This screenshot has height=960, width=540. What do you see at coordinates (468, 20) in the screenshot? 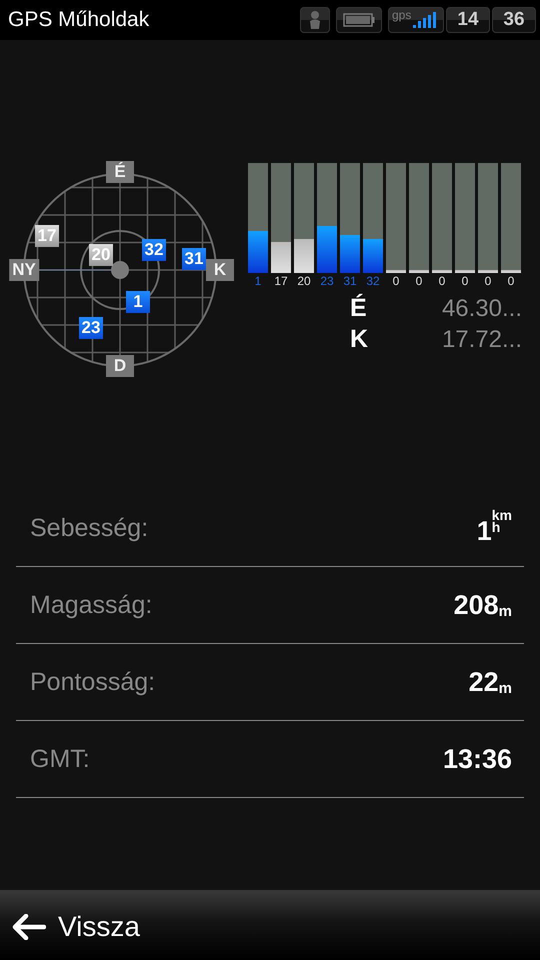
I see `clock-hours: 14` at bounding box center [468, 20].